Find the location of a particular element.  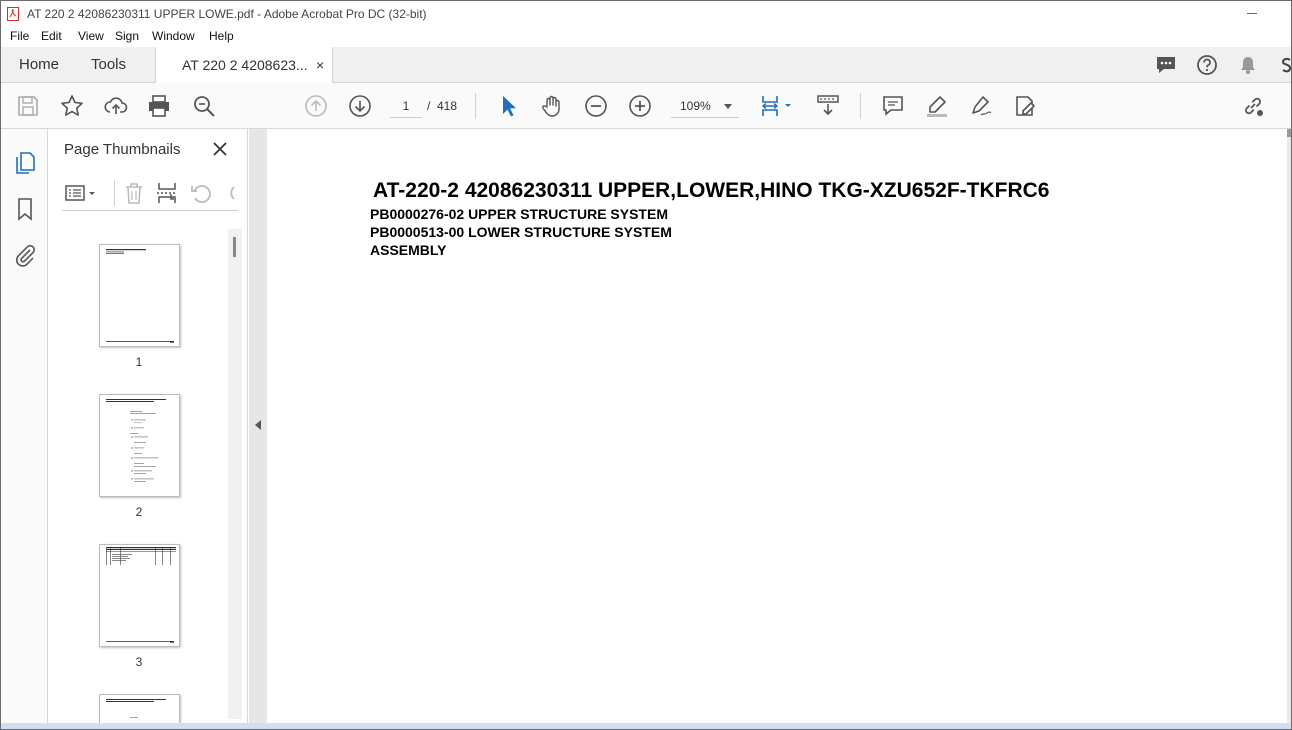

upload-cloud-icon is located at coordinates (116, 106).